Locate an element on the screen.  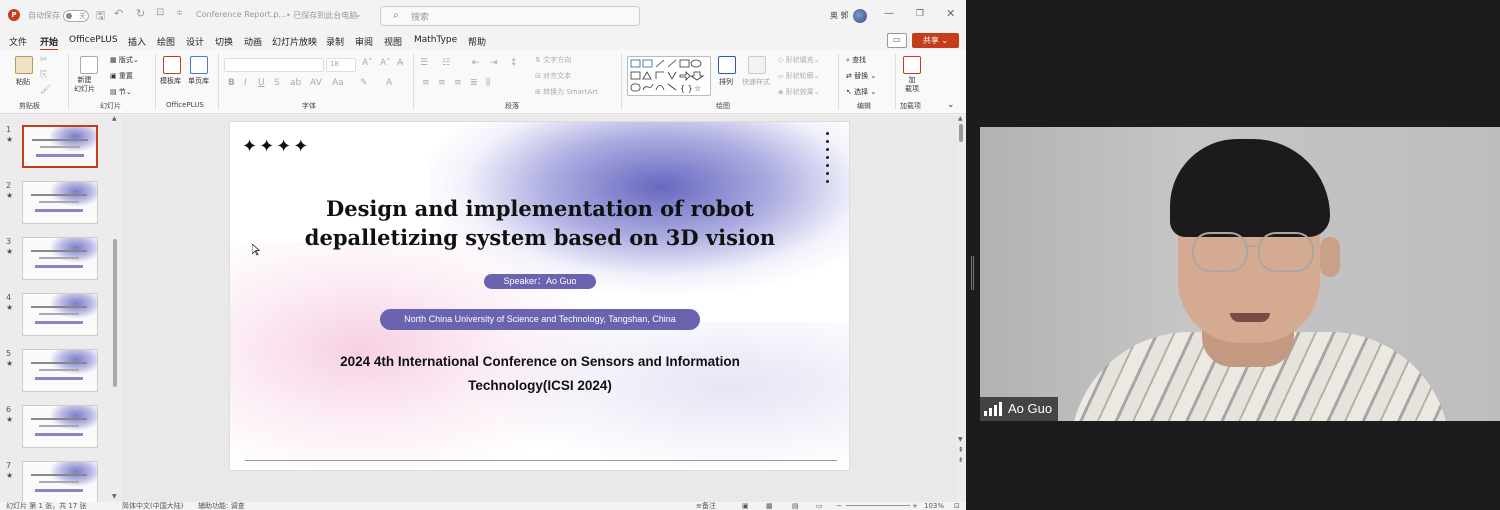
minimize-icon: — is located at coordinates (889, 13).